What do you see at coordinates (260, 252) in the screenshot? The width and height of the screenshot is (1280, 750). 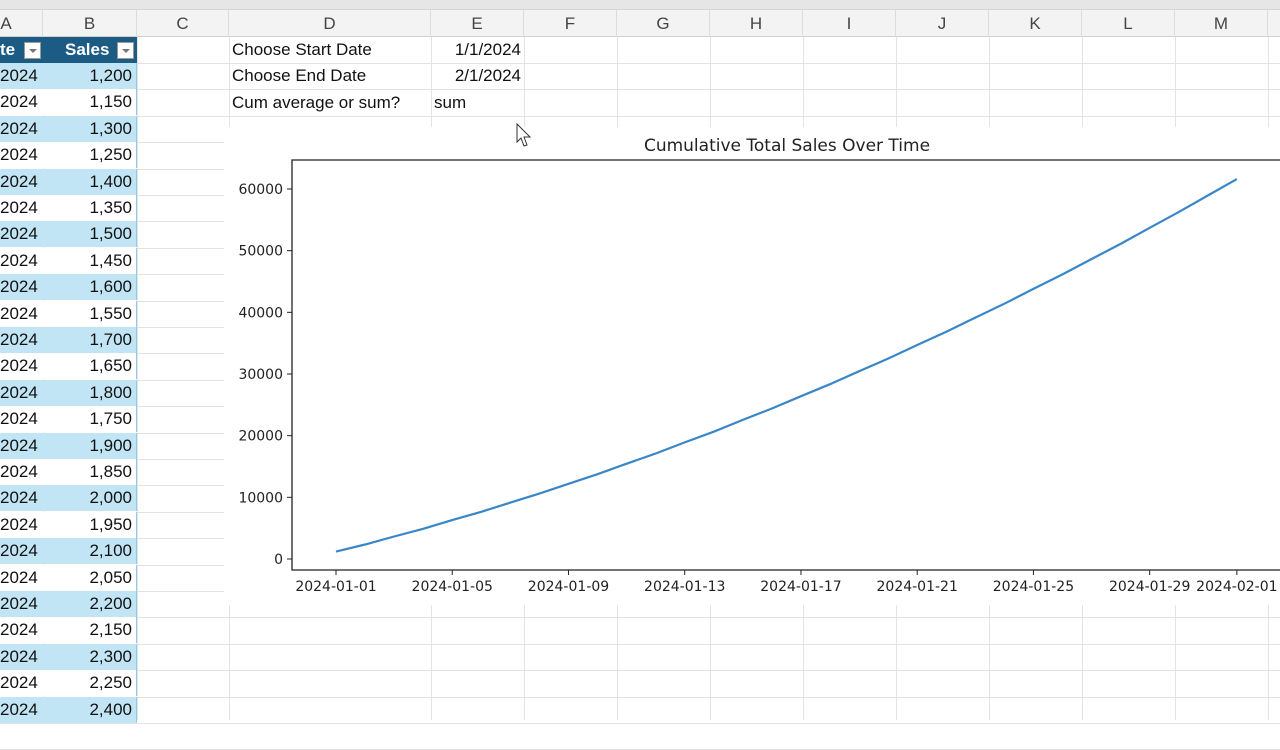 I see `y-tick-label: 50000` at bounding box center [260, 252].